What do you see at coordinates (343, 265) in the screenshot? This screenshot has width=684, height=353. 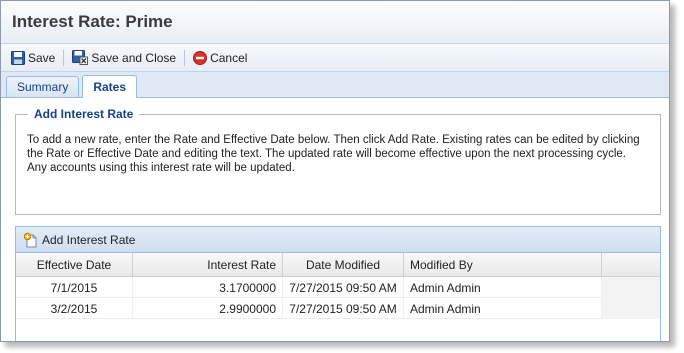 I see `column-header-date-modified: Date Modified` at bounding box center [343, 265].